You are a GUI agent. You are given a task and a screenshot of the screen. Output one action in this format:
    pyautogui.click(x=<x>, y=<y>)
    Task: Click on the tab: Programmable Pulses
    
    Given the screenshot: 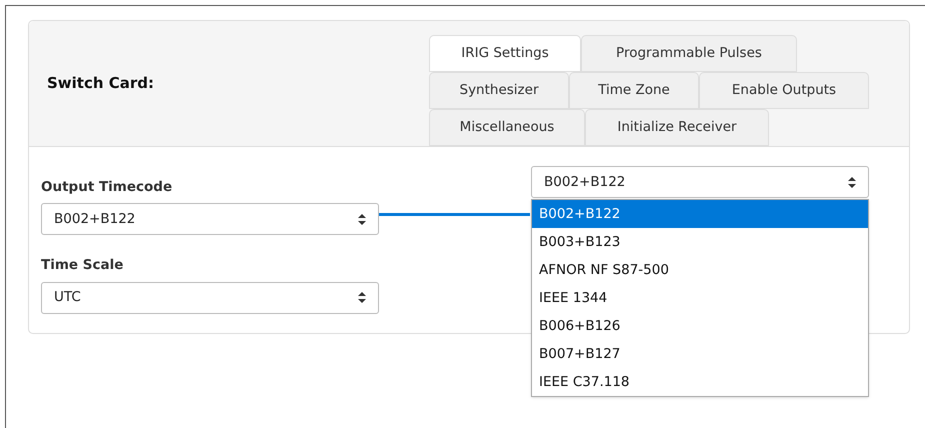 What is the action you would take?
    pyautogui.click(x=689, y=53)
    